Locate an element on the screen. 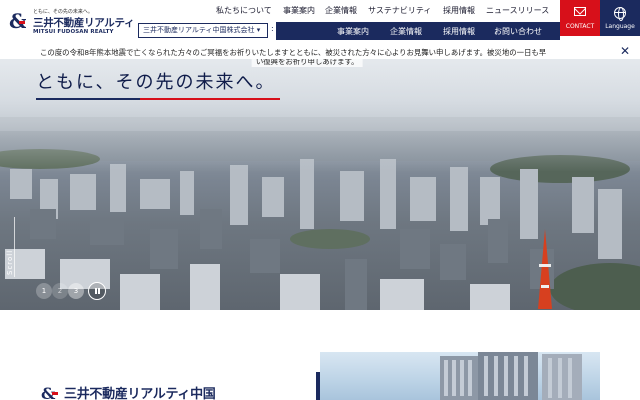  subnav-recruit: 採用情報 is located at coordinates (459, 31).